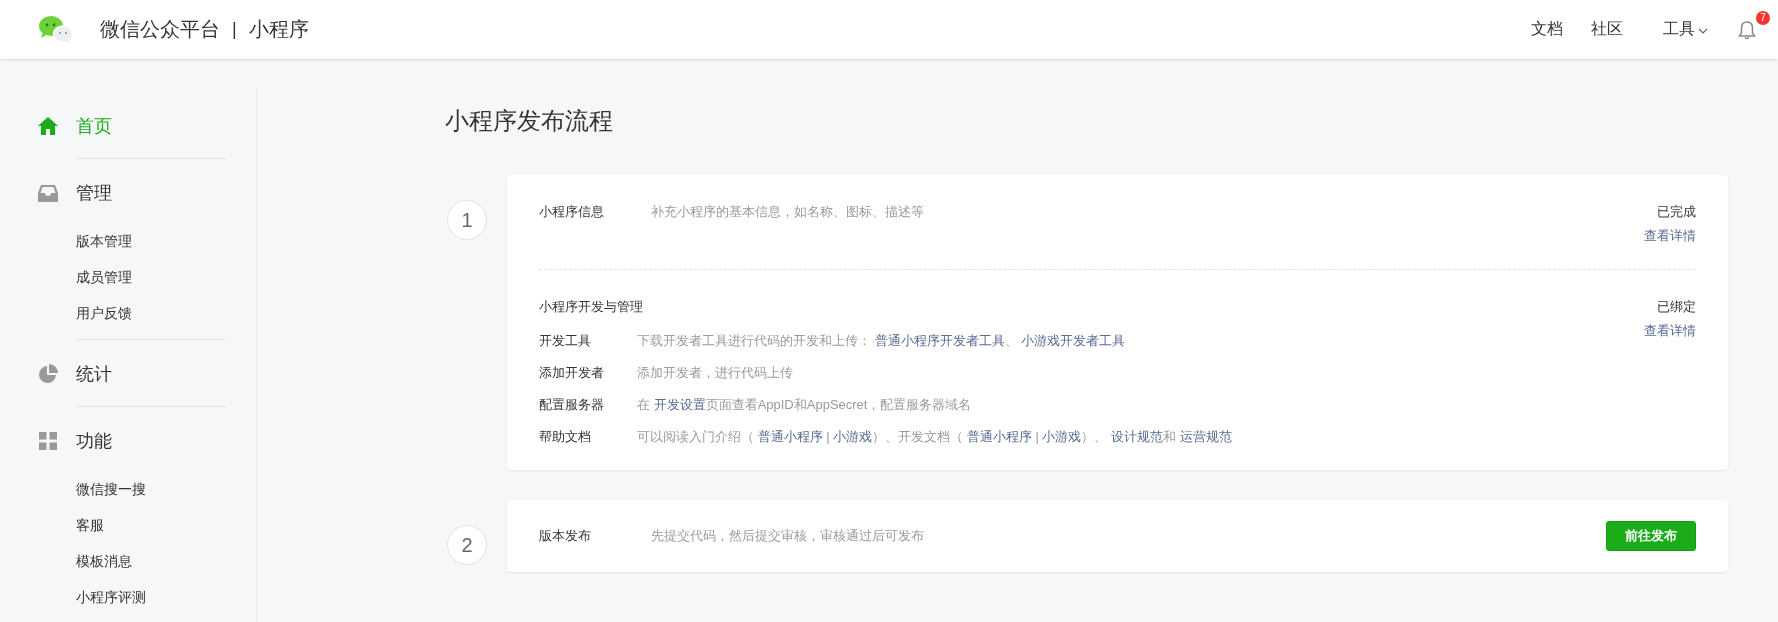  I want to click on item-description: 添加开发者，进行代码上传, so click(715, 373).